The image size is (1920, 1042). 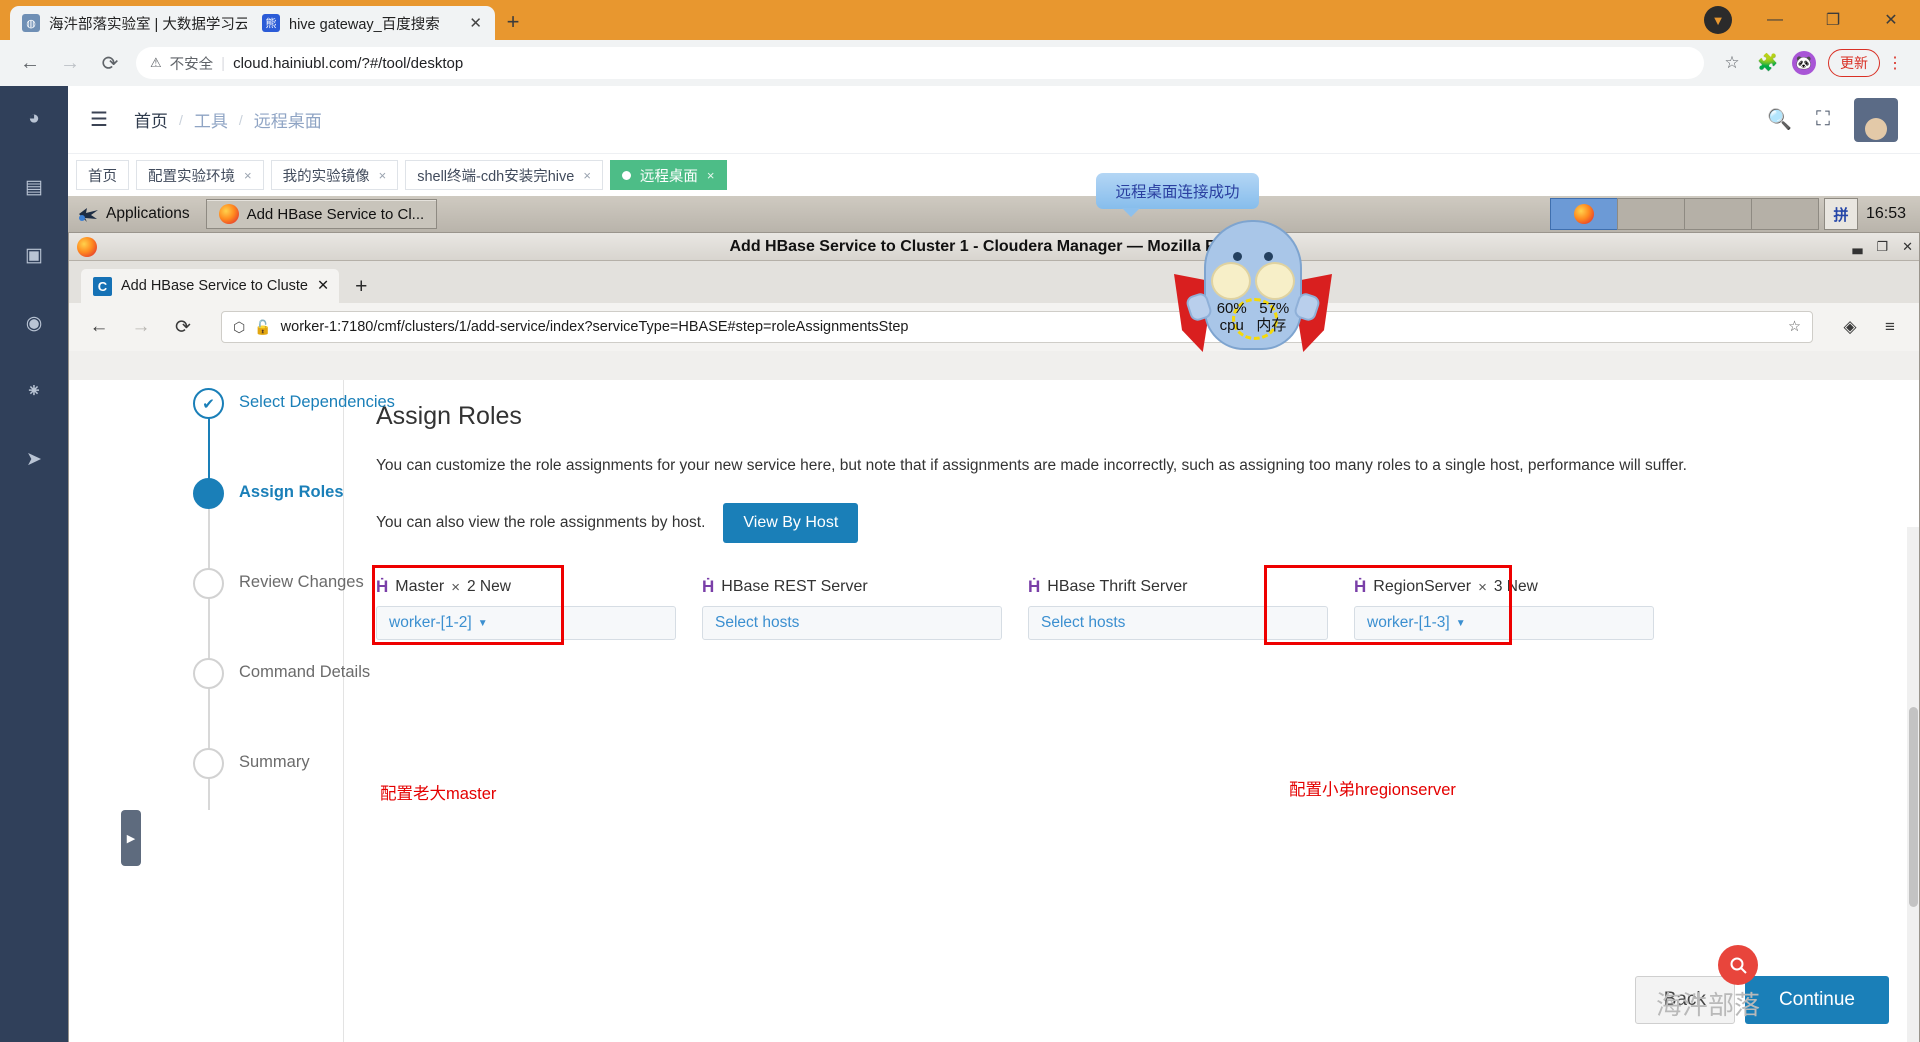 What do you see at coordinates (1882, 247) in the screenshot?
I see `restore-button: ❐` at bounding box center [1882, 247].